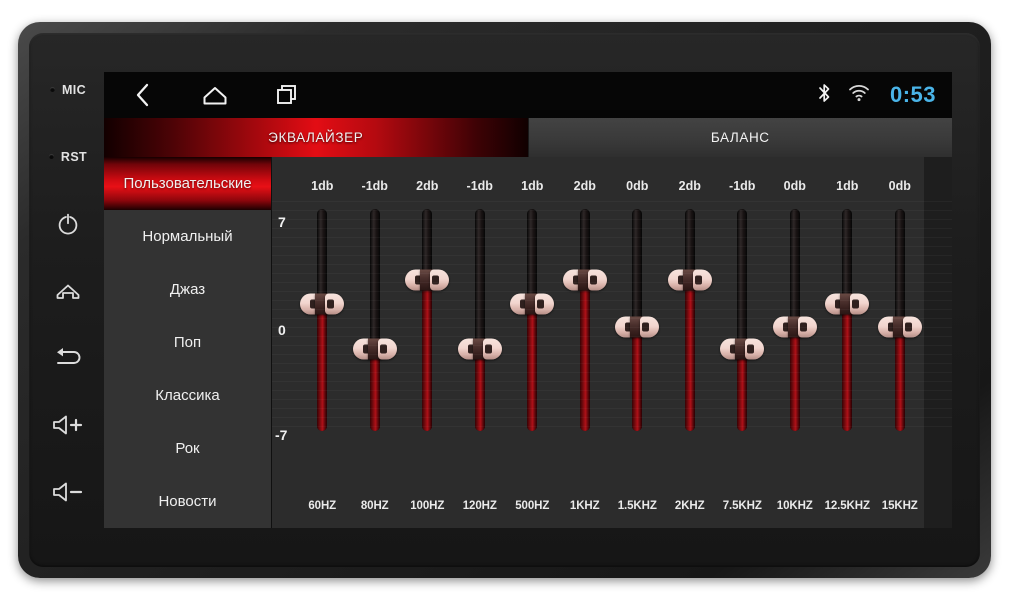 Image resolution: width=1009 pixels, height=600 pixels. I want to click on preset-label: Джаз, so click(187, 289).